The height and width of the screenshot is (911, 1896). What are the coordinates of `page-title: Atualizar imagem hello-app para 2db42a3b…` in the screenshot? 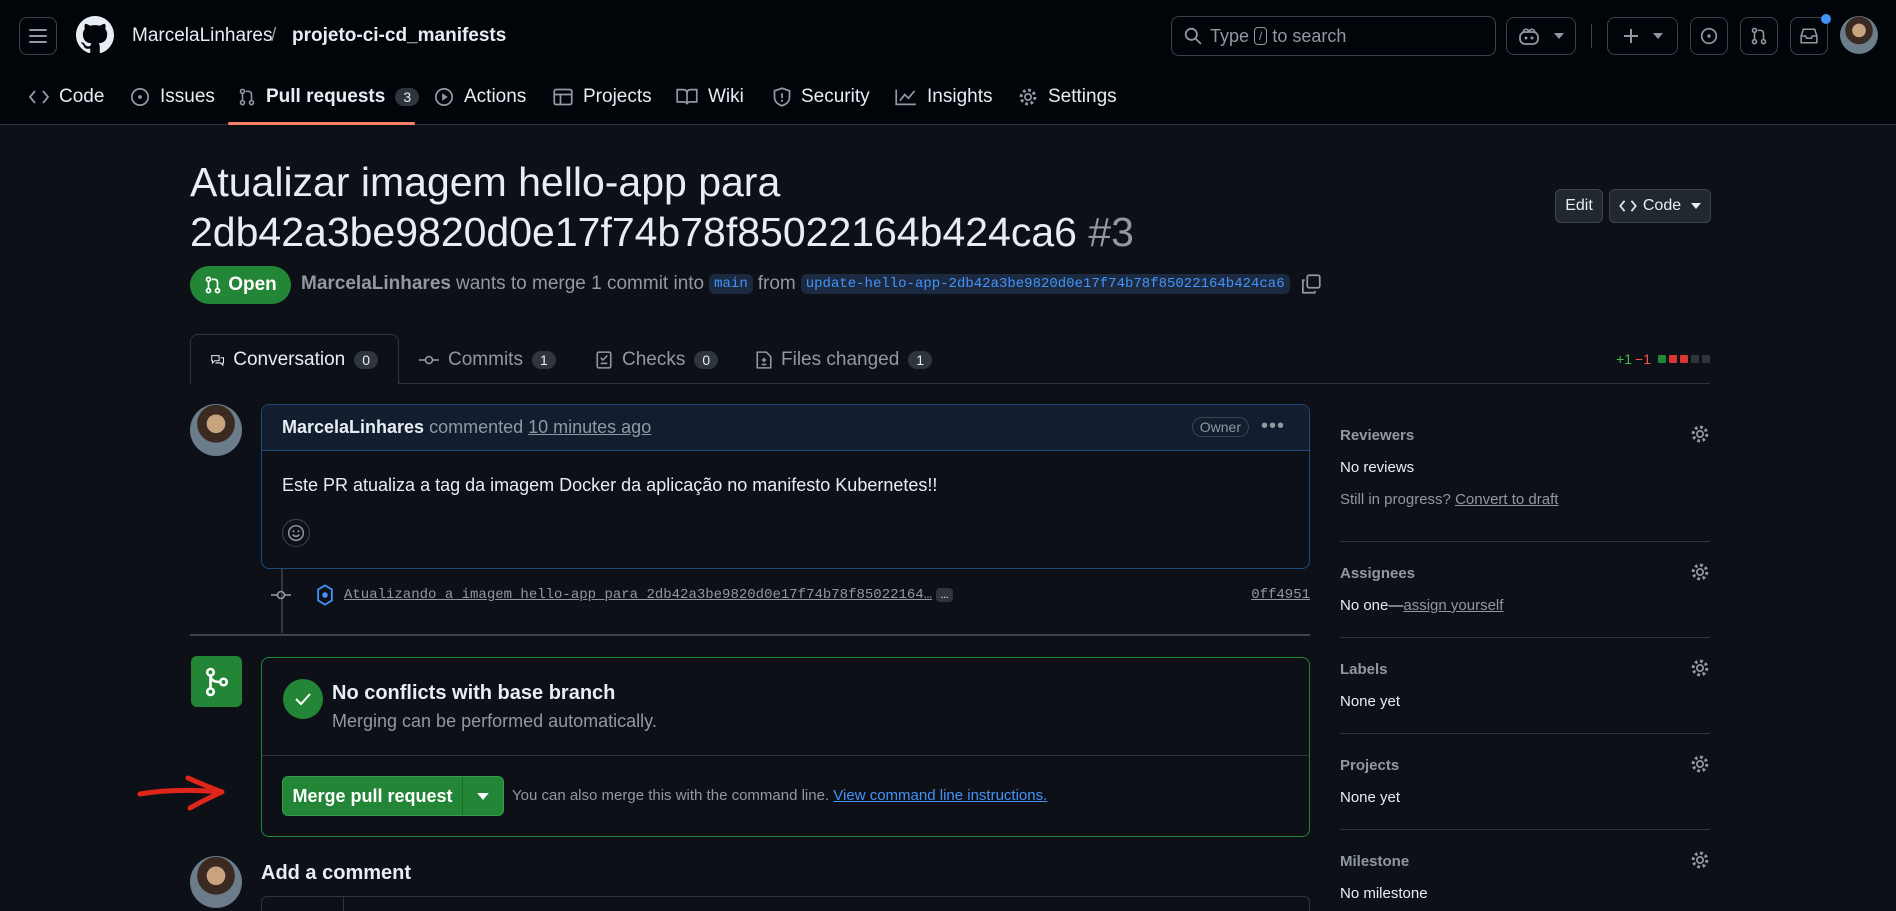 It's located at (690, 207).